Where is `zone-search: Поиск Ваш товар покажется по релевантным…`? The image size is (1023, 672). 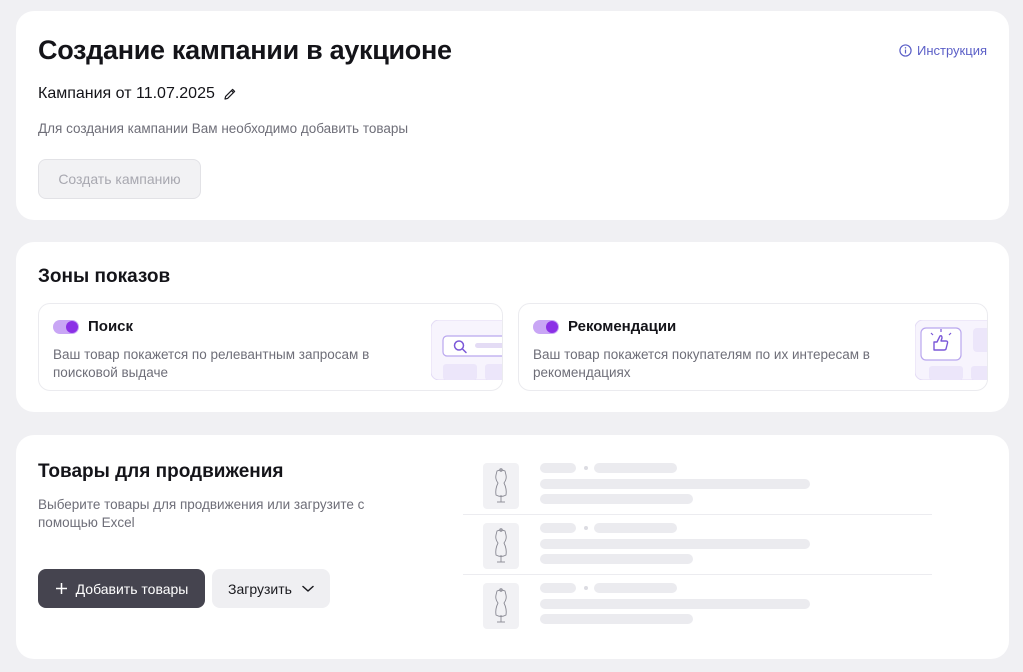
zone-search: Поиск Ваш товар покажется по релевантным… is located at coordinates (270, 347).